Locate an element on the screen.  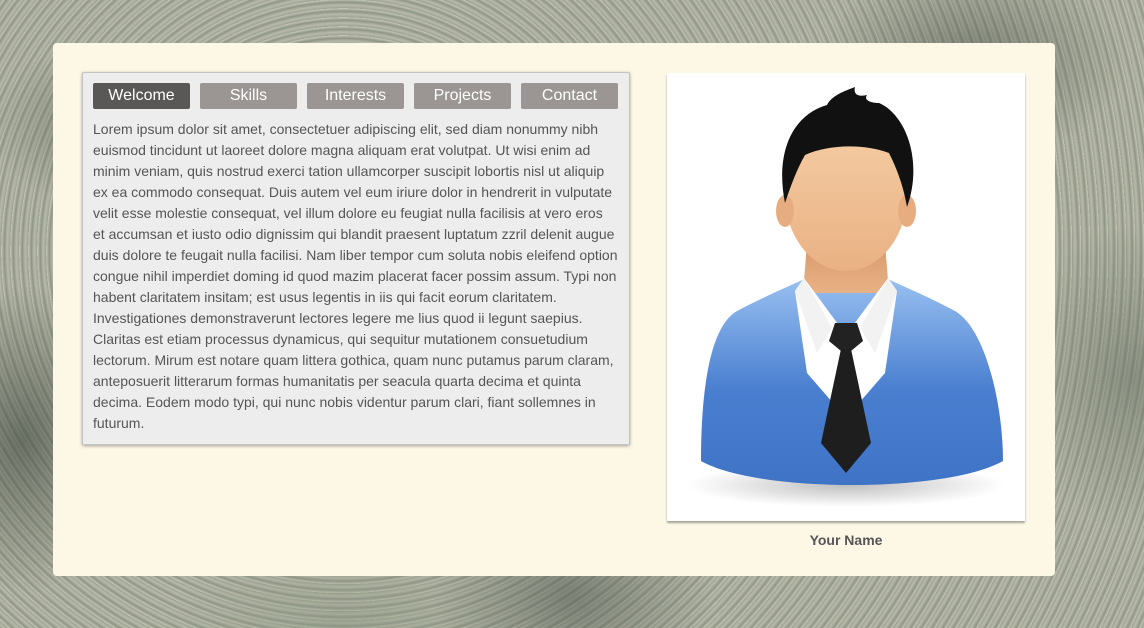
tab-projects: Projects is located at coordinates (462, 96).